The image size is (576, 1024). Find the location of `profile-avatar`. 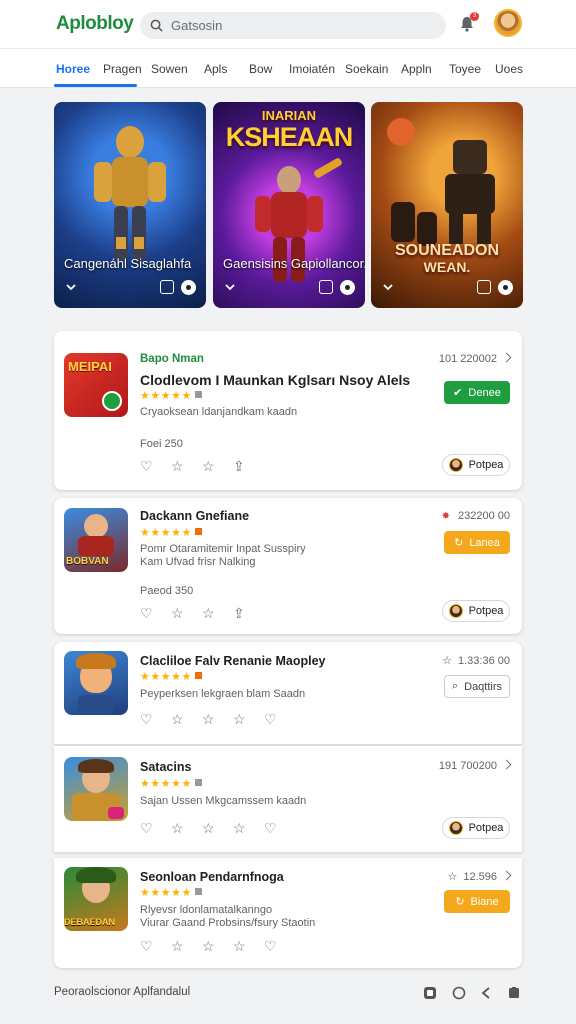

profile-avatar is located at coordinates (455, 611).